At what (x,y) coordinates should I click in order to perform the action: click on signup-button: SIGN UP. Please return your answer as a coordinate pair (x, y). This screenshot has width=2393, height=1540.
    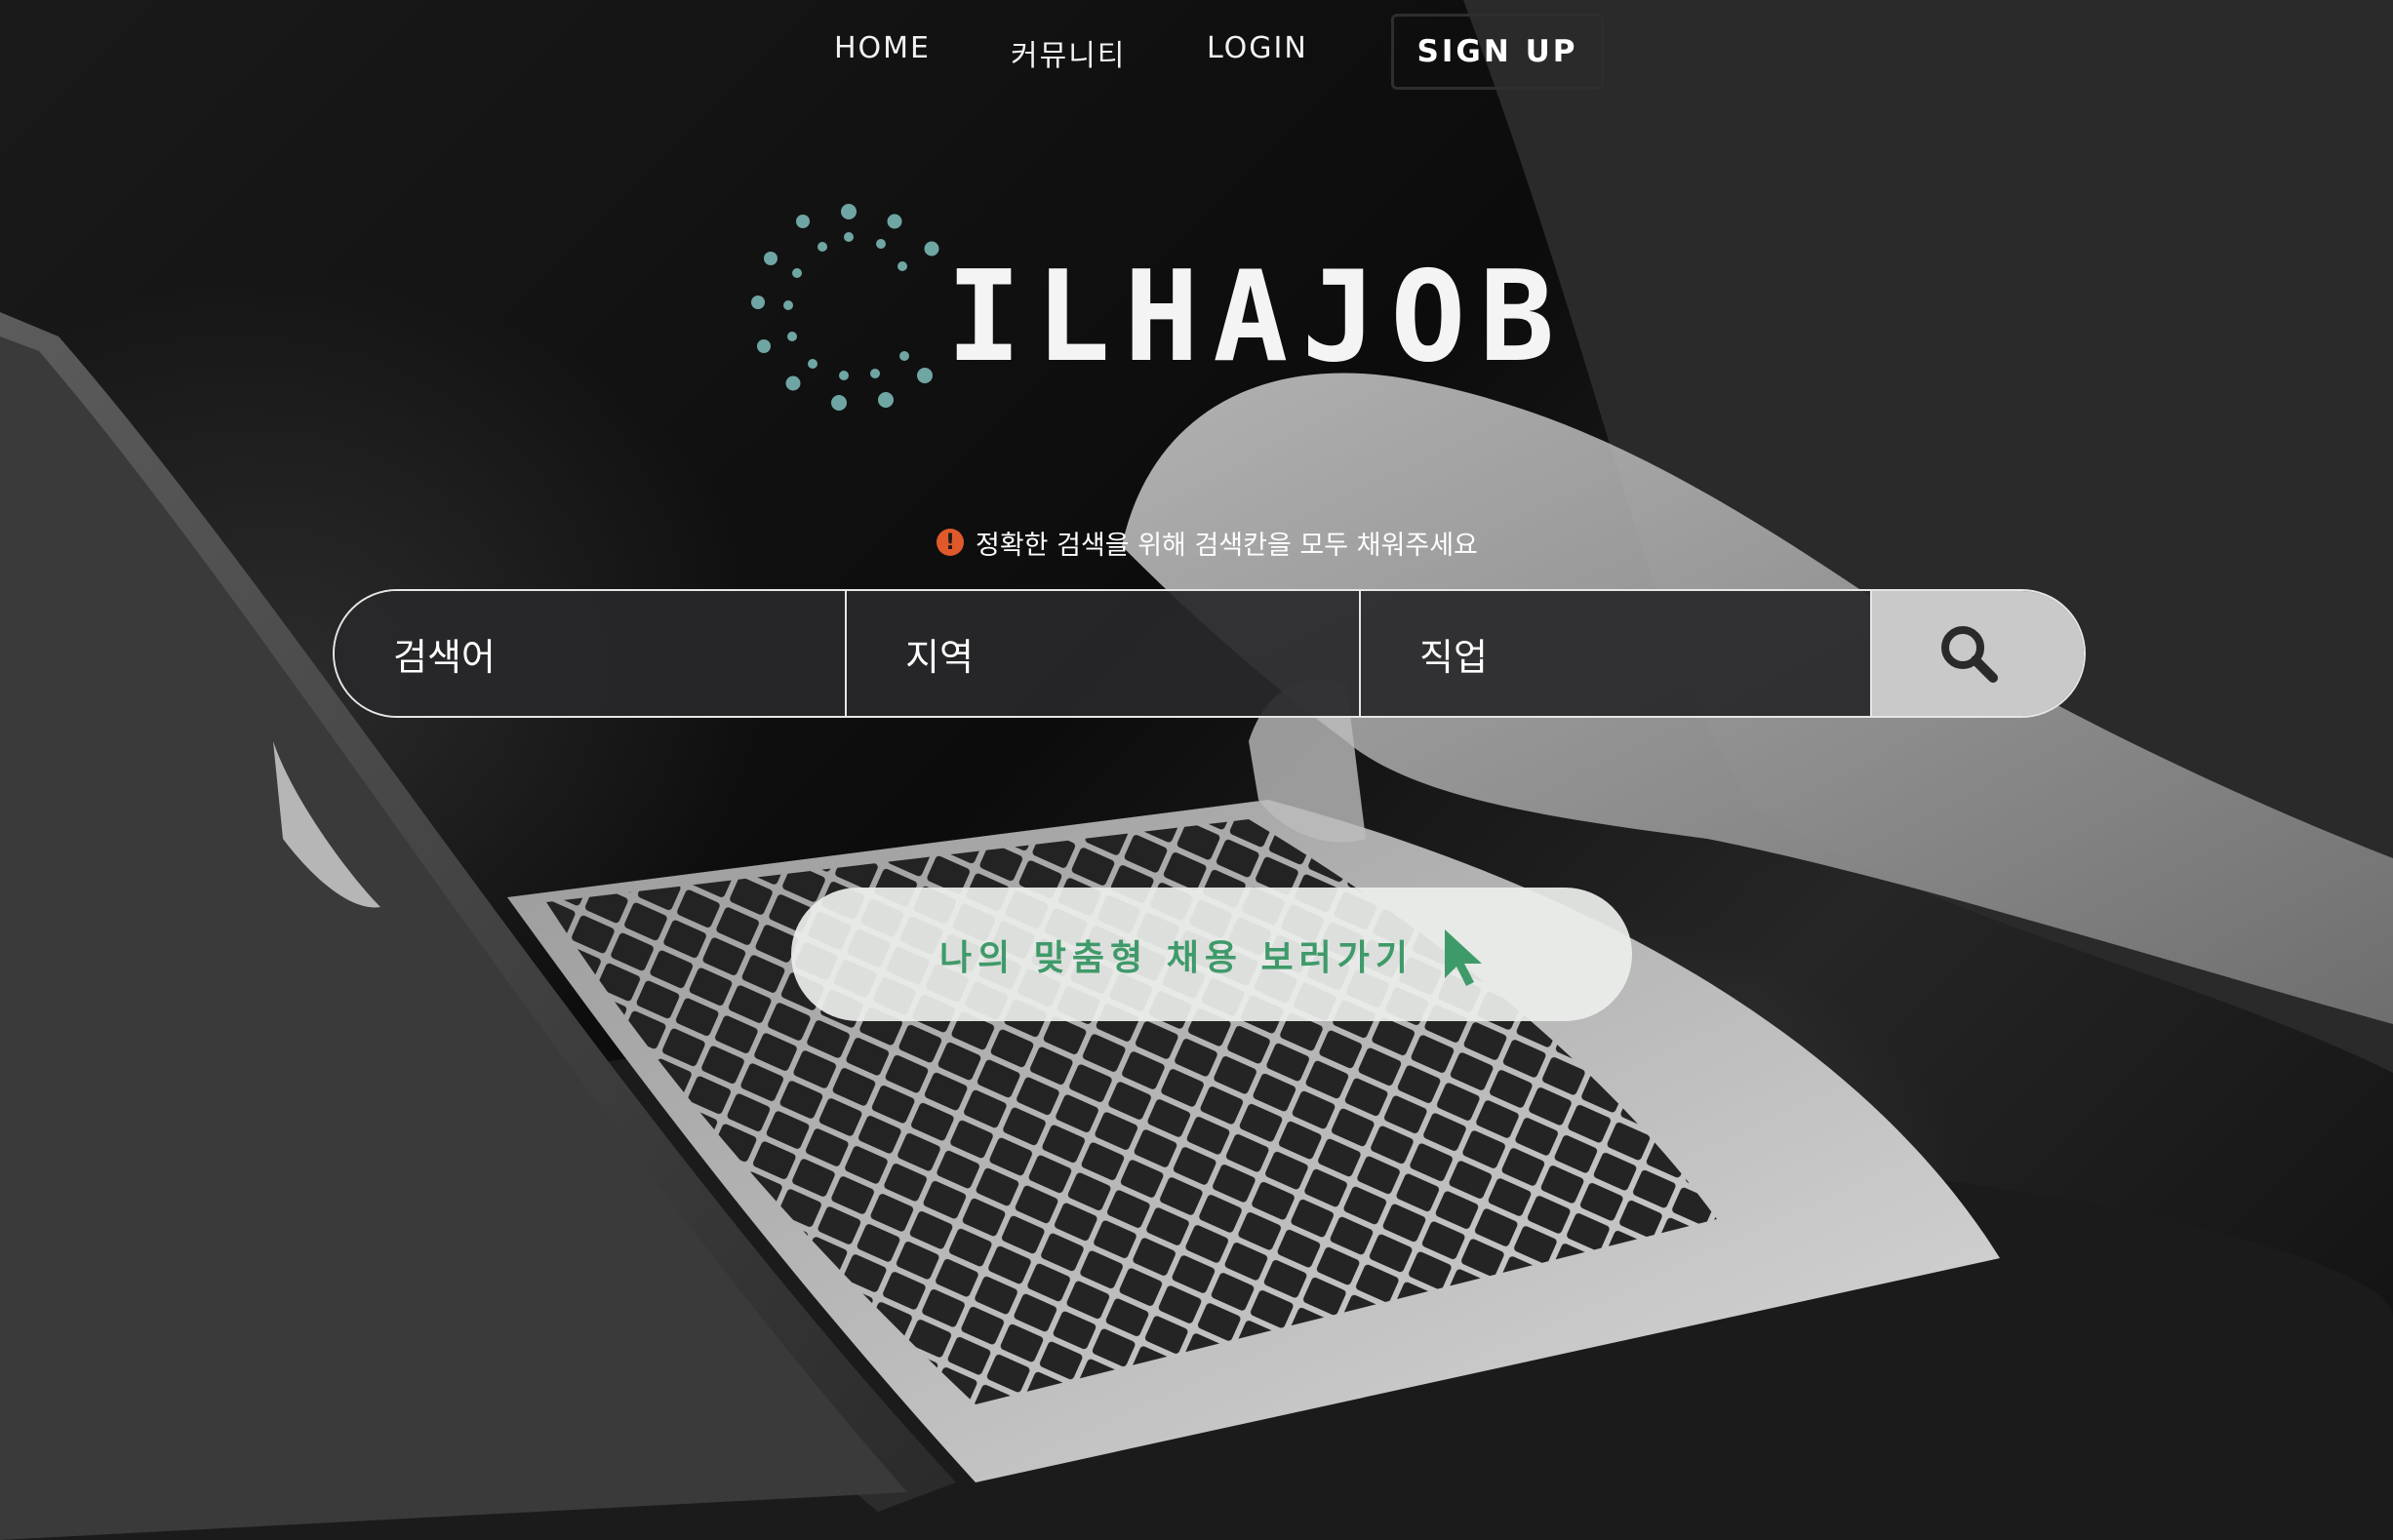
    Looking at the image, I should click on (1497, 52).